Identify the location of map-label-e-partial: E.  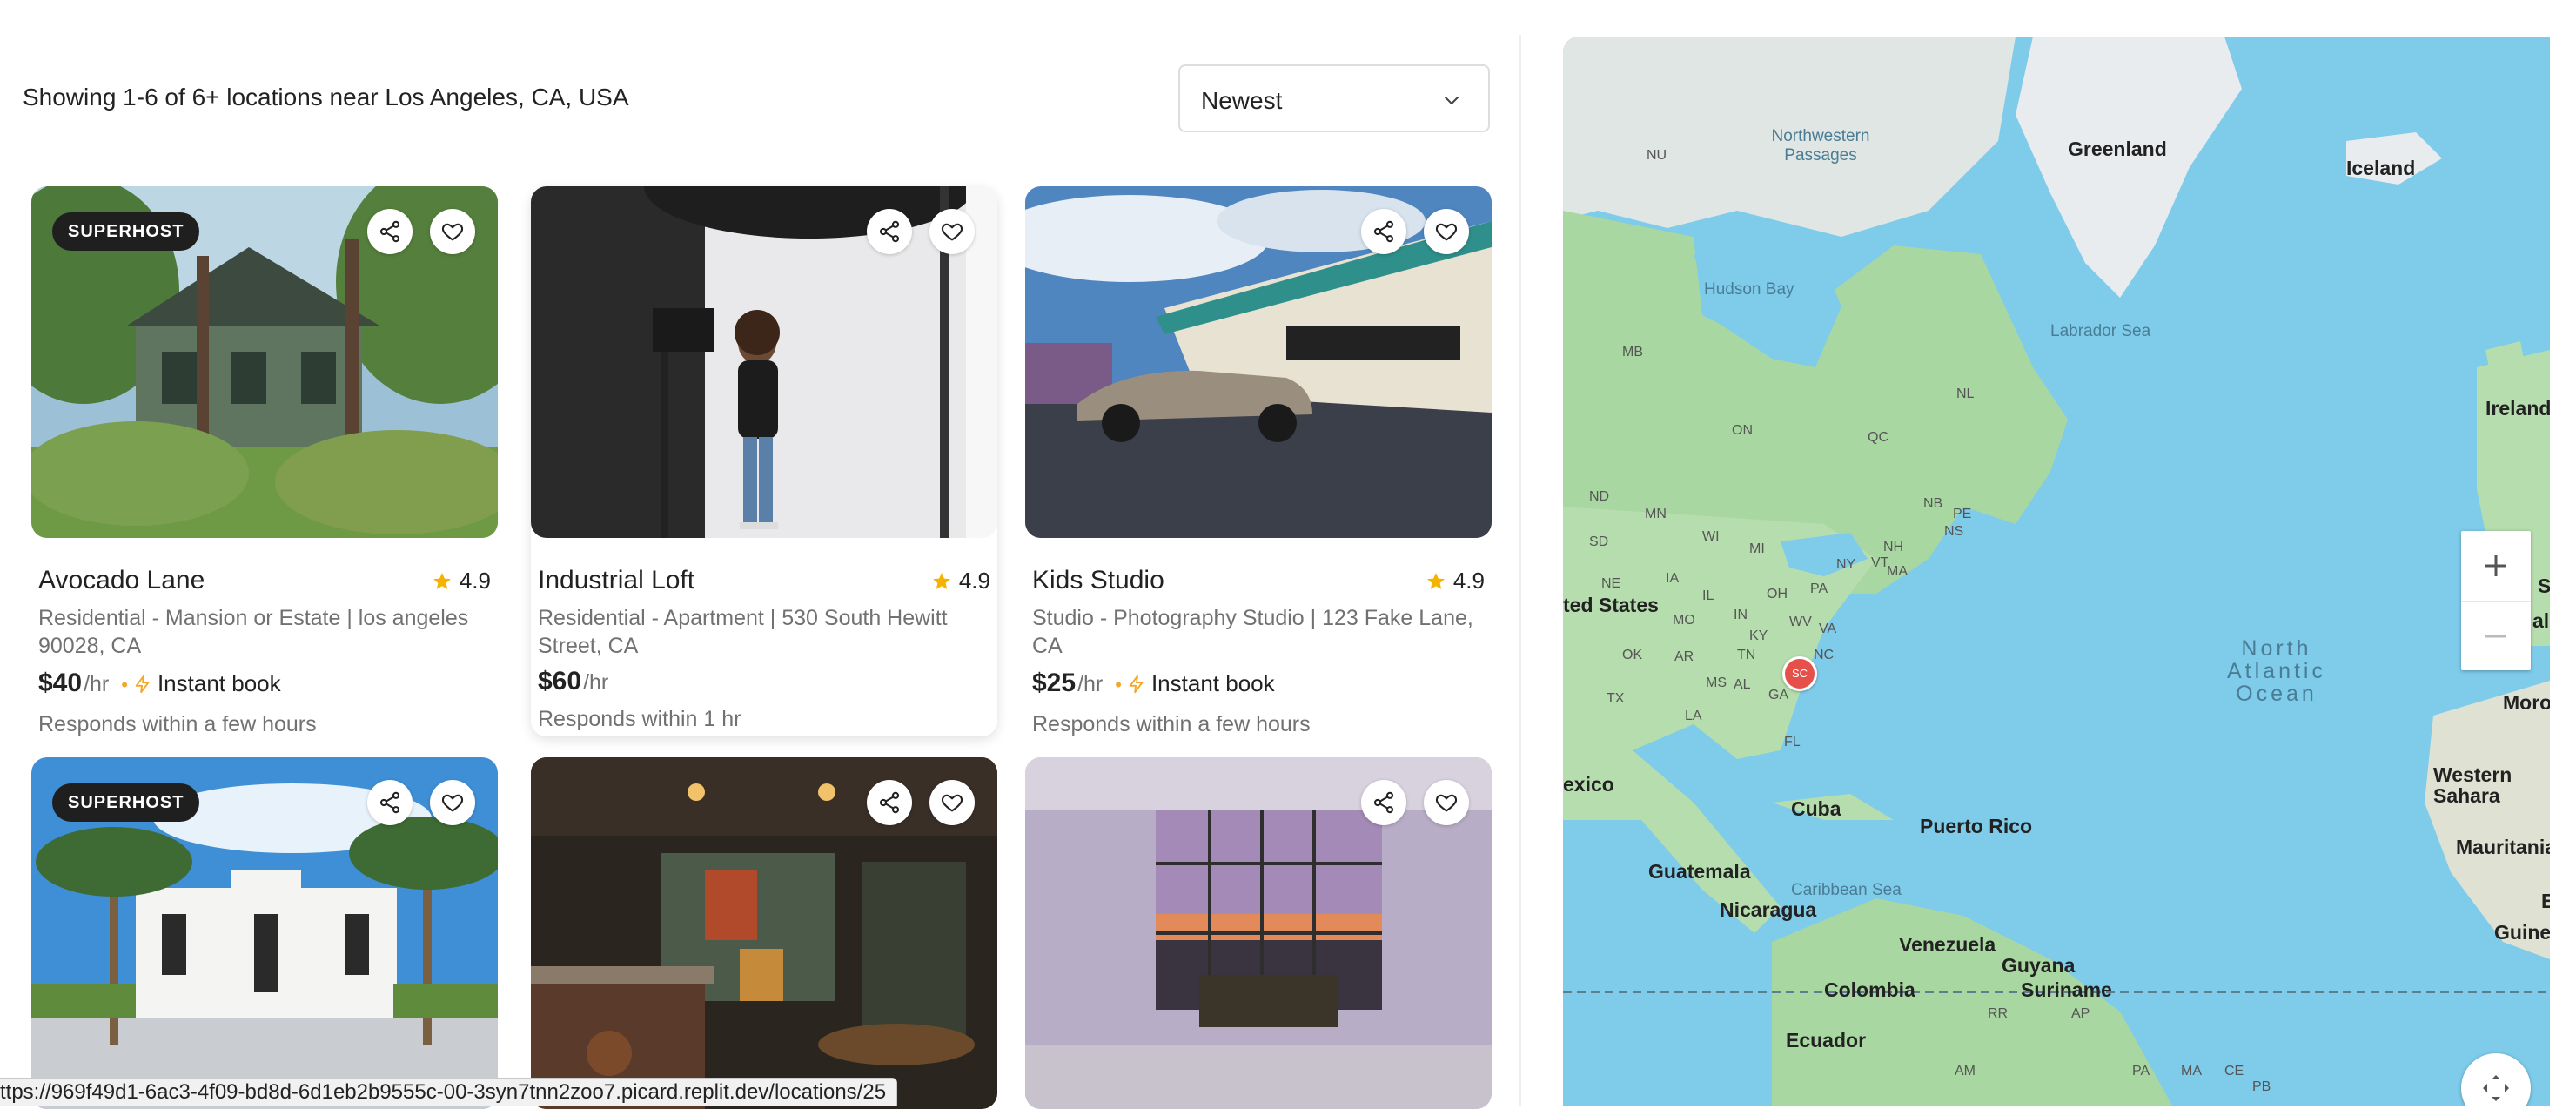
(2545, 901).